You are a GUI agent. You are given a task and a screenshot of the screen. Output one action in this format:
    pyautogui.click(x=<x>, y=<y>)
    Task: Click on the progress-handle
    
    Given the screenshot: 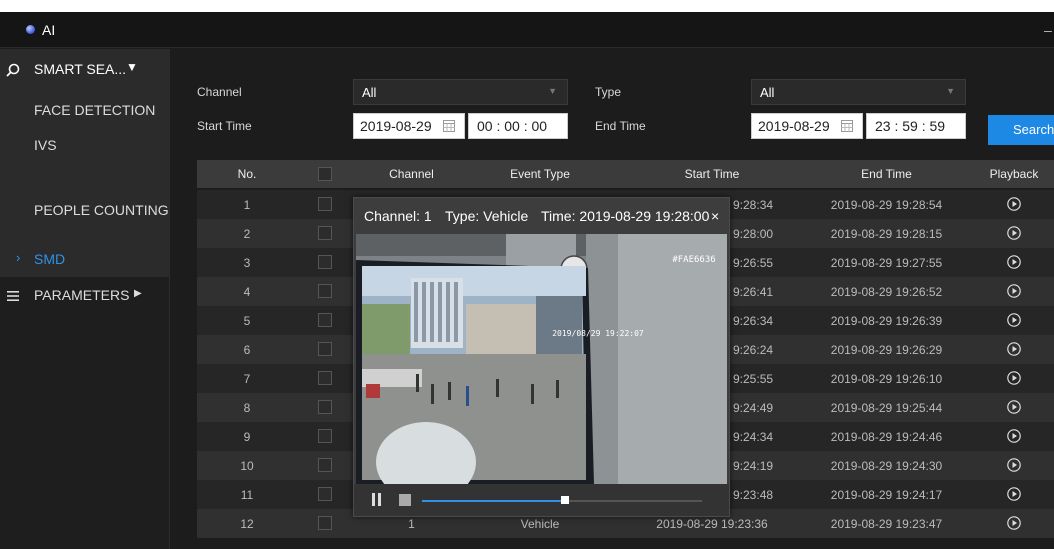 What is the action you would take?
    pyautogui.click(x=564, y=500)
    